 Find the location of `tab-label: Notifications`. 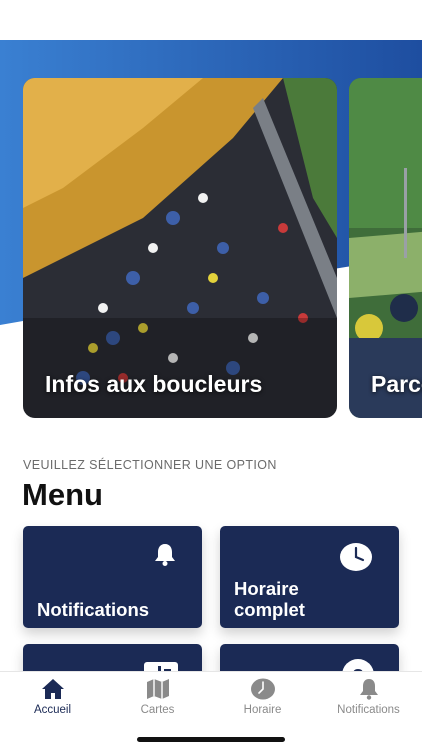

tab-label: Notifications is located at coordinates (368, 710).